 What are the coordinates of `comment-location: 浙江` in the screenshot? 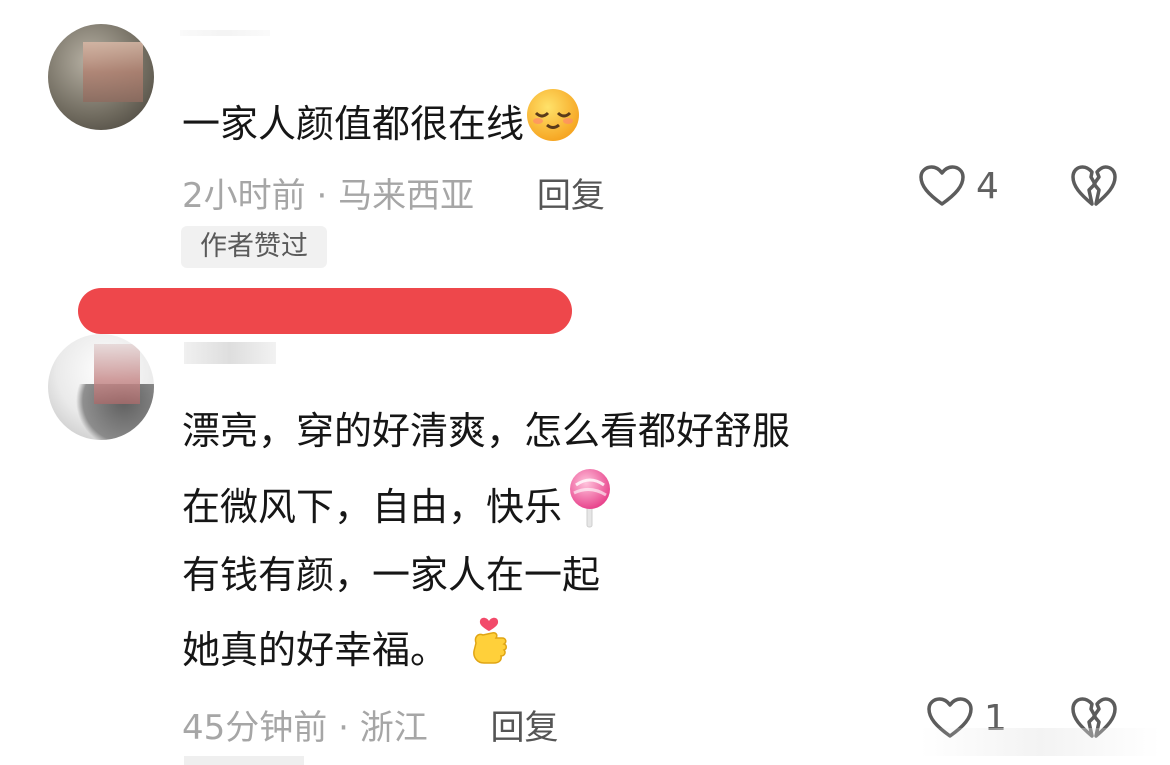 It's located at (393, 728).